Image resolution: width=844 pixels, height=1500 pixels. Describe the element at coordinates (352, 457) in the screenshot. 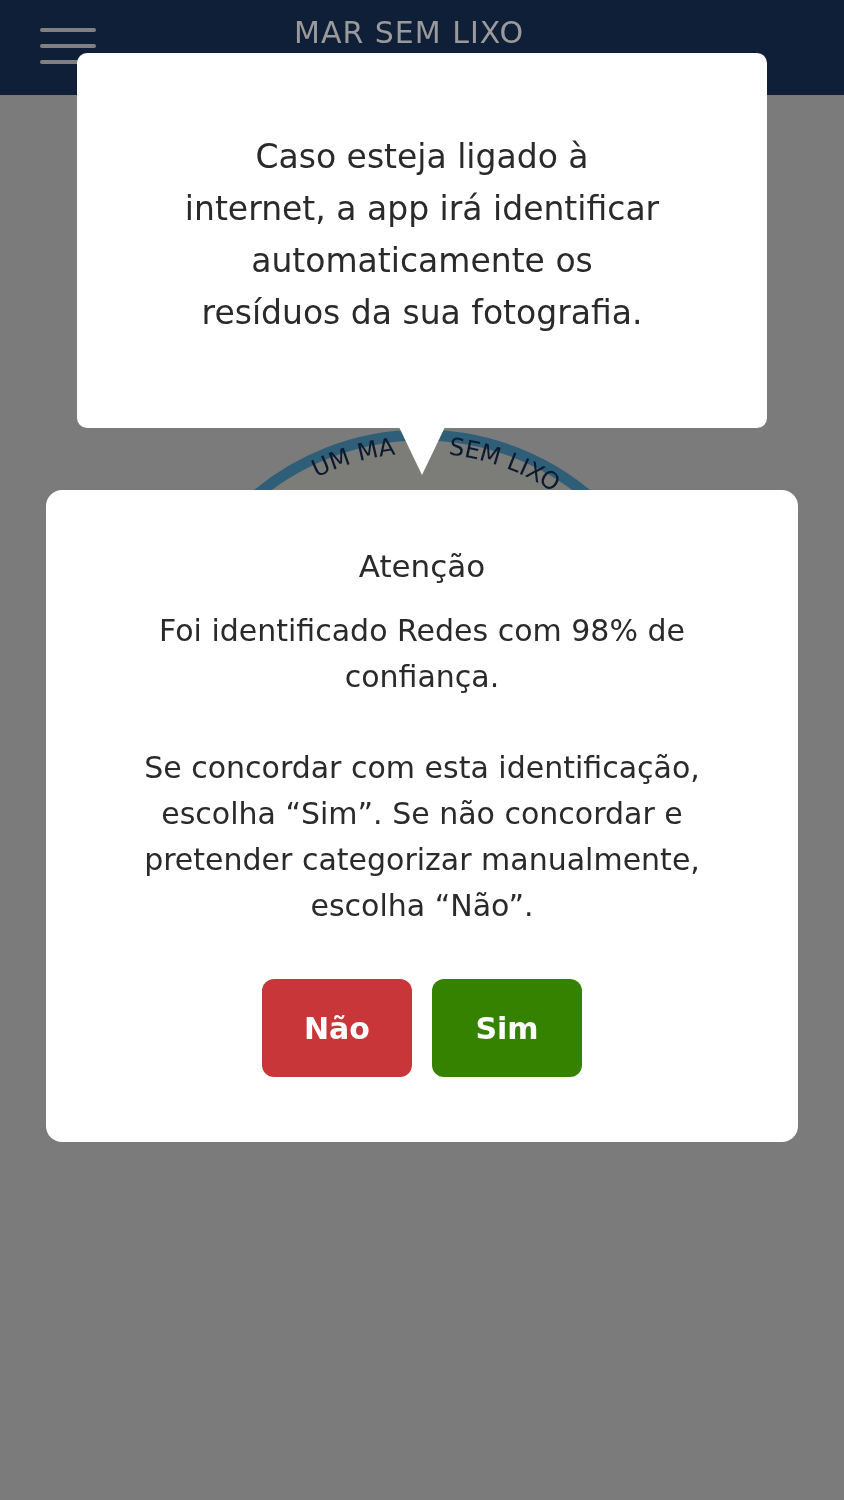

I see `logo-text: UM MA` at that location.